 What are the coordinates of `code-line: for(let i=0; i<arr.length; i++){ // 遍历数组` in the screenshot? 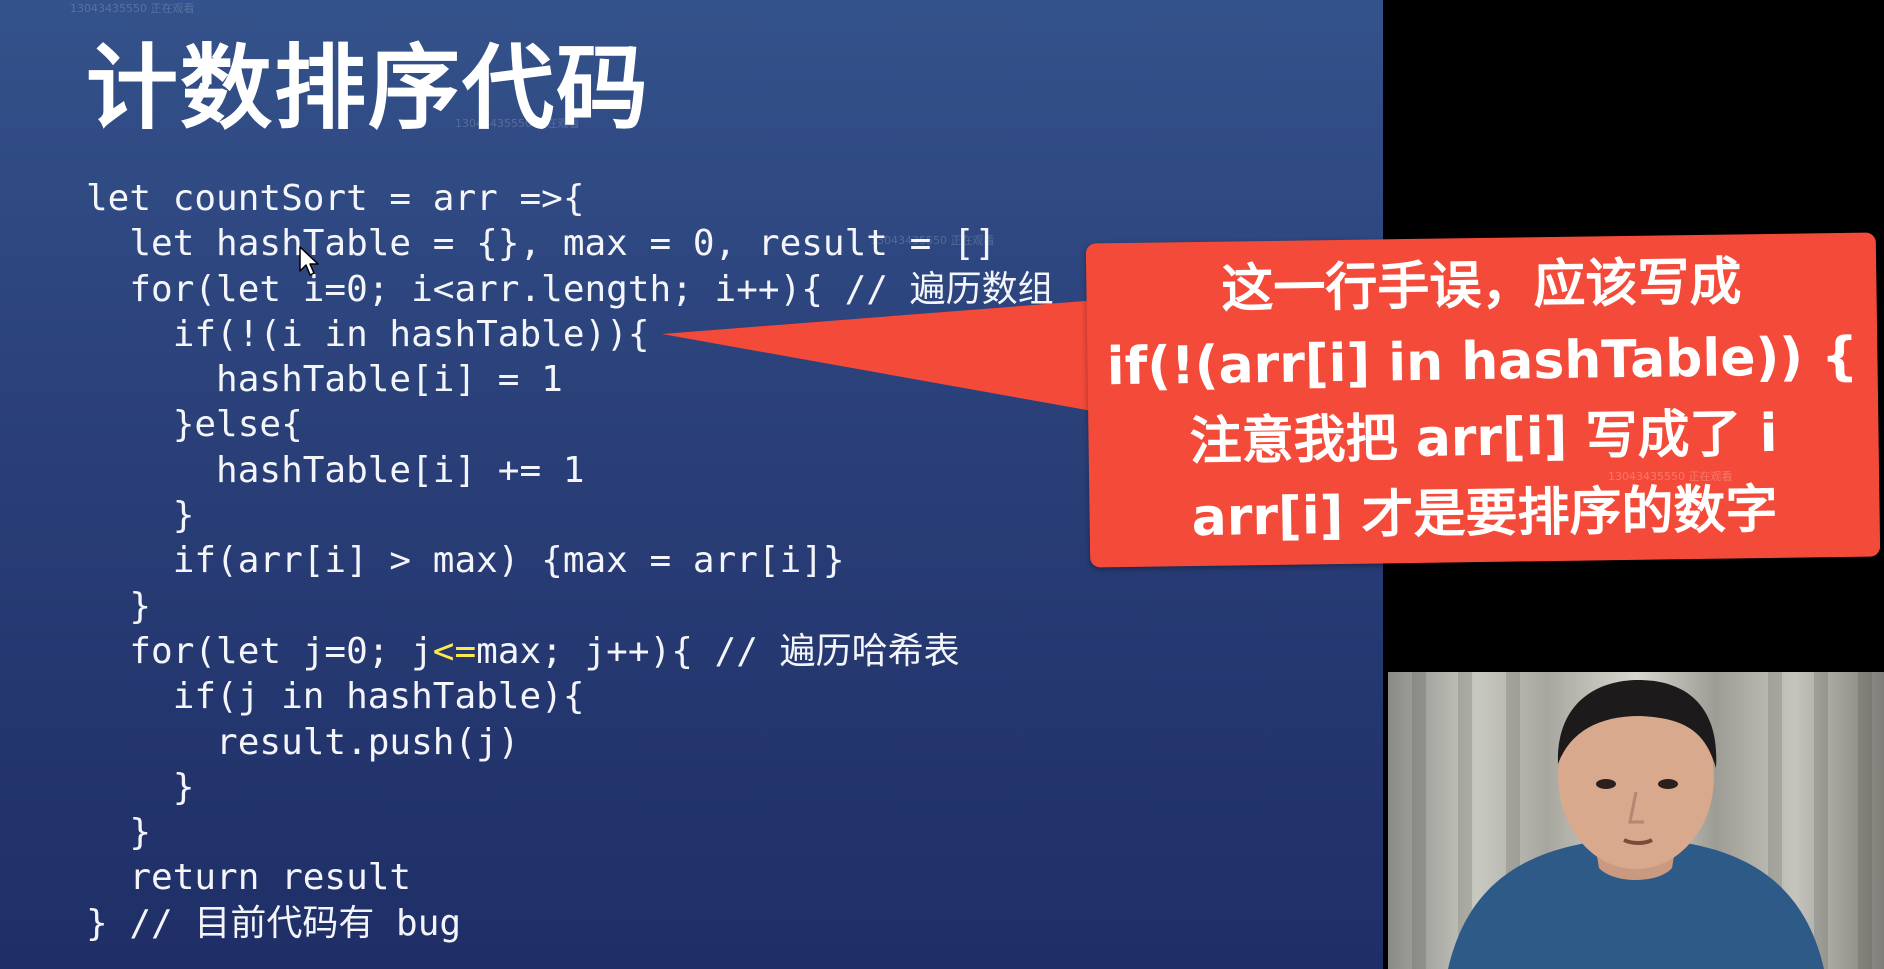 It's located at (570, 289).